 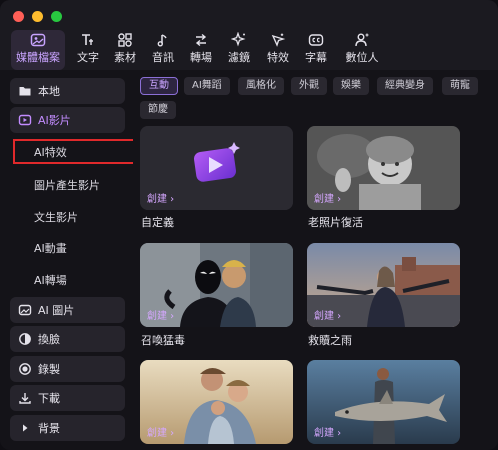 I want to click on sidebar-item-label: 背景, so click(x=49, y=428).